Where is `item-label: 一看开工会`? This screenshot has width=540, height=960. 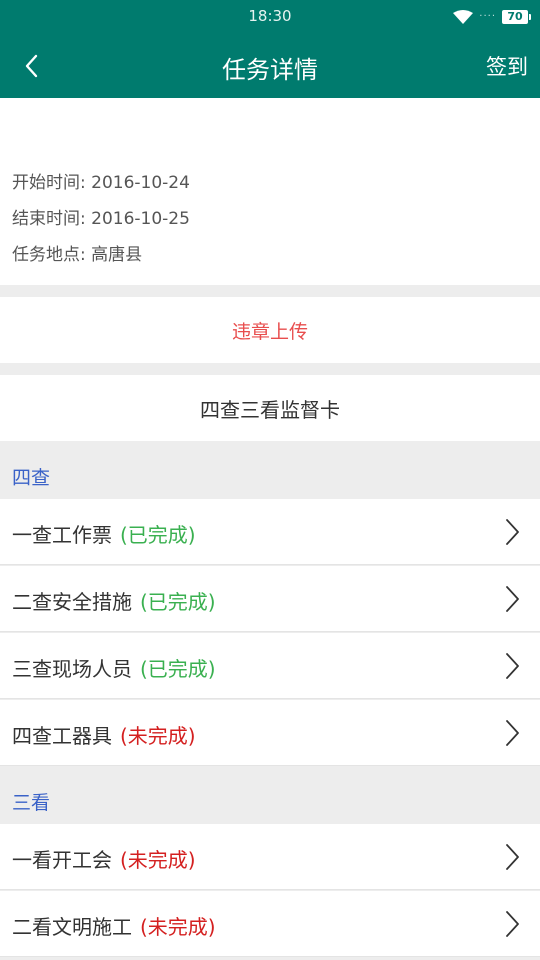 item-label: 一看开工会 is located at coordinates (62, 860).